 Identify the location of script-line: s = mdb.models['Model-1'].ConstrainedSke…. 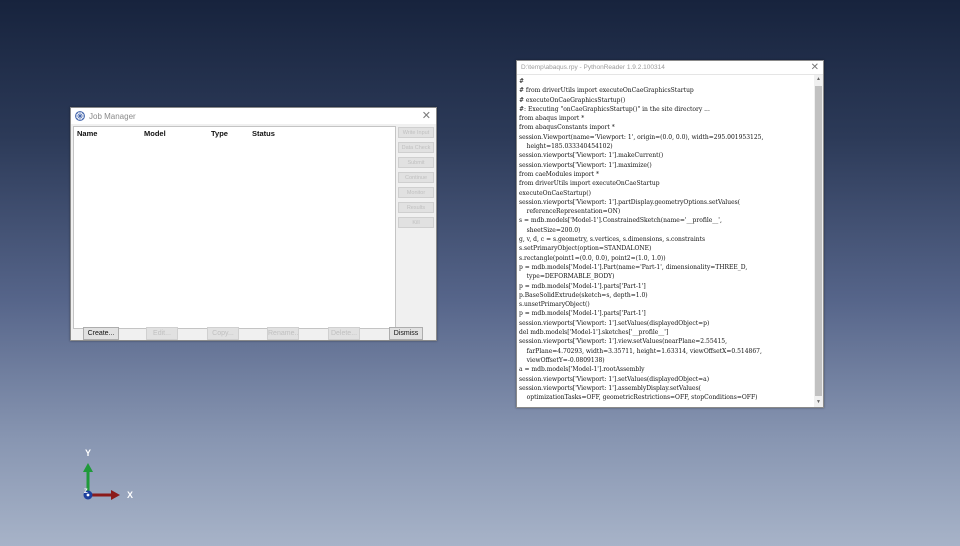
(620, 221).